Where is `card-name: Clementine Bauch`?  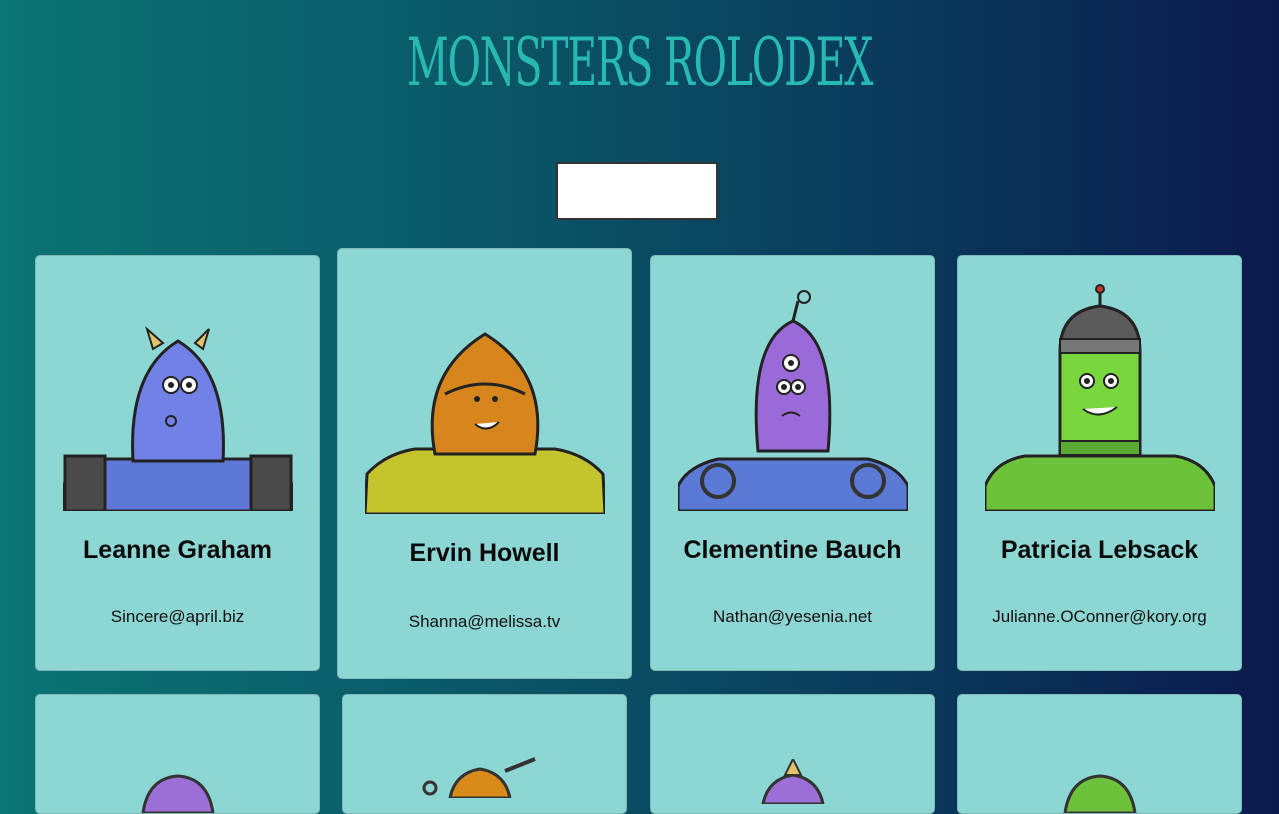
card-name: Clementine Bauch is located at coordinates (792, 550).